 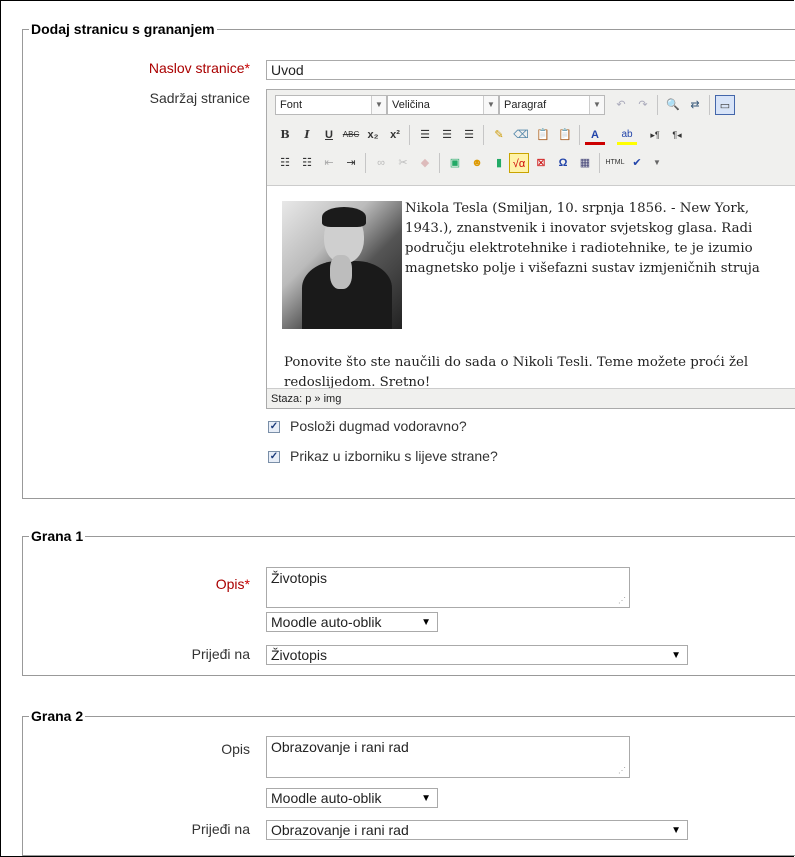 I want to click on content-label: Sadržaj stranice, so click(x=199, y=98).